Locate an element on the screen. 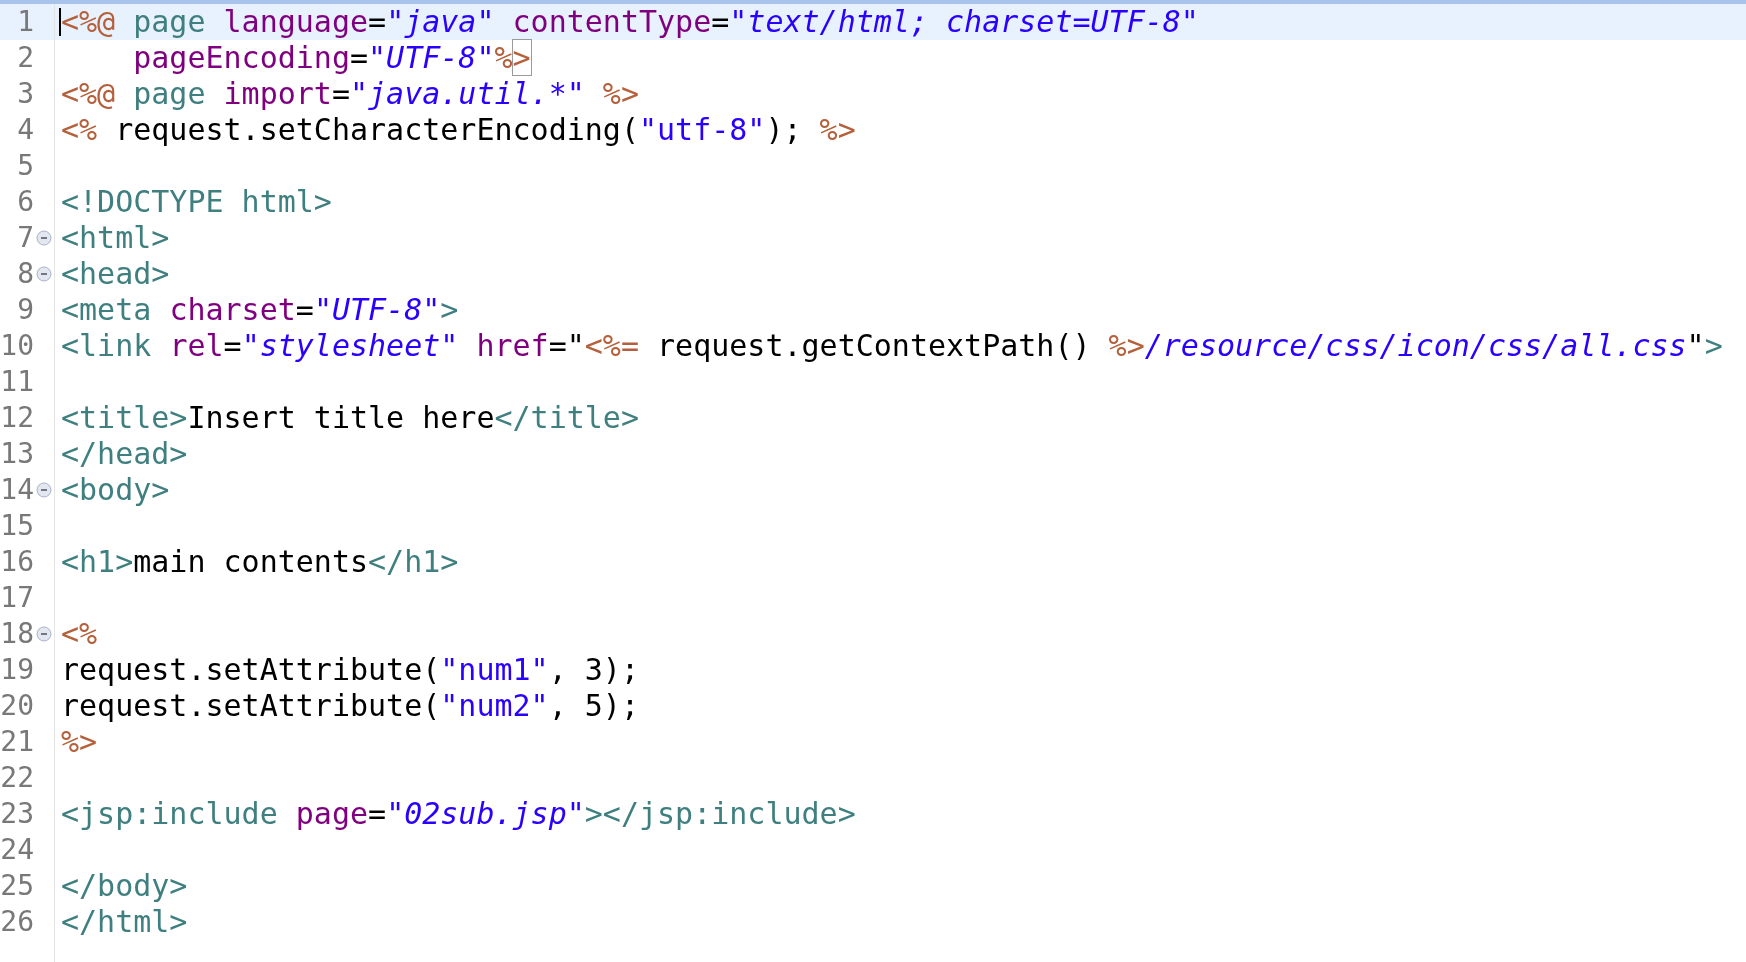 The width and height of the screenshot is (1746, 962). line-number: 10 is located at coordinates (17, 346).